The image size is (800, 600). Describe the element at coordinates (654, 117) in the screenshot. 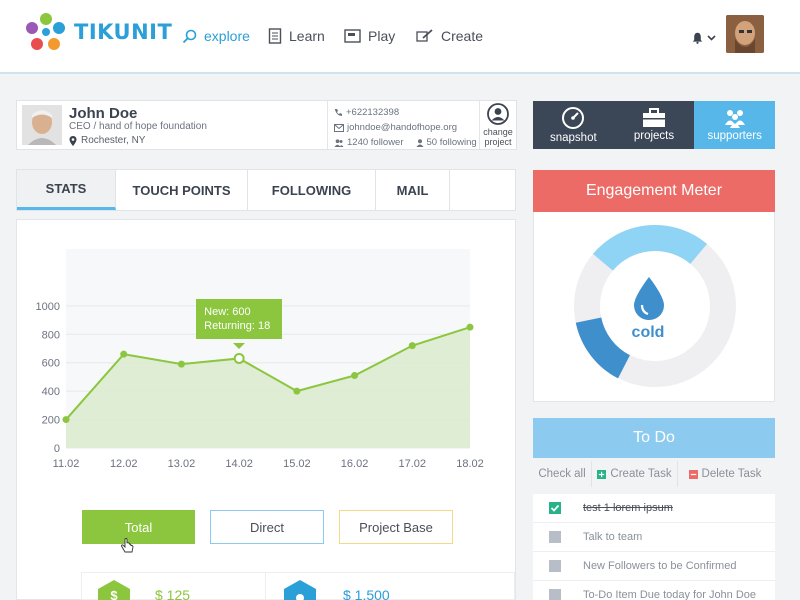

I see `briefcase-icon` at that location.